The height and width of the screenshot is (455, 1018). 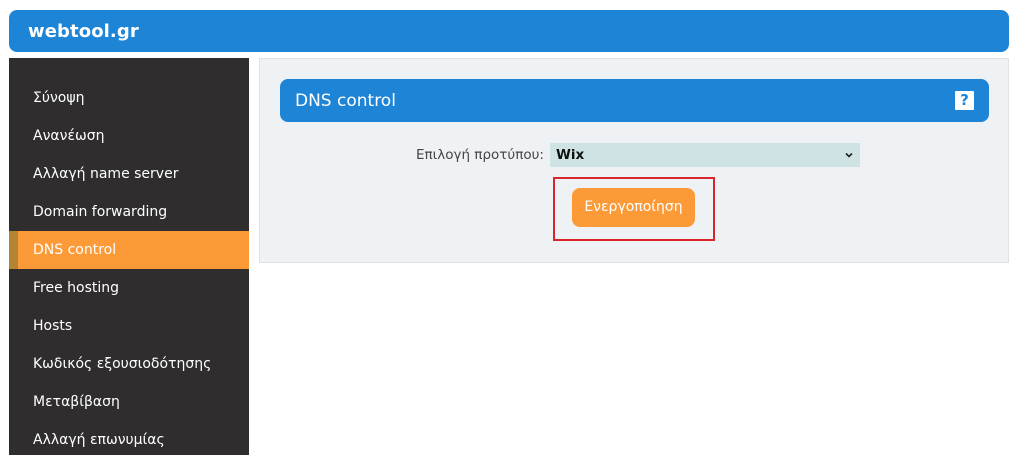 I want to click on panel-title: DNS control, so click(x=345, y=100).